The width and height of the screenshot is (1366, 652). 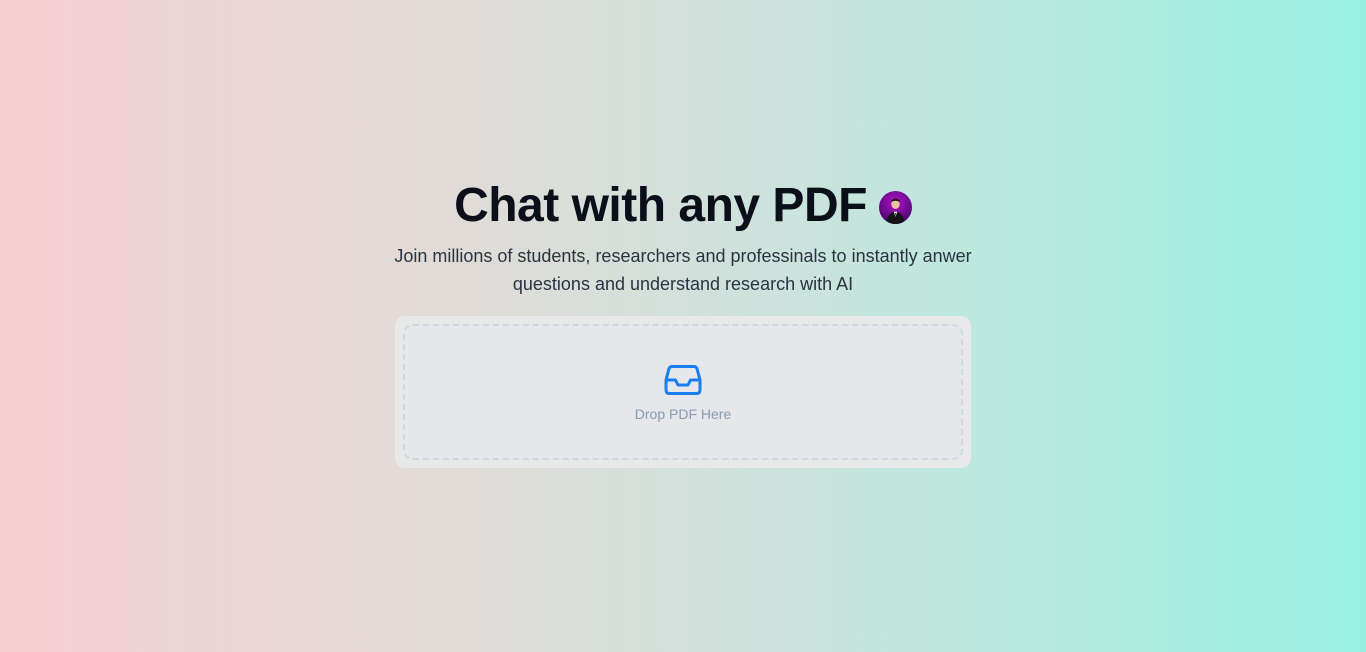 I want to click on pdf-dropzone: Drop PDF Here, so click(x=683, y=392).